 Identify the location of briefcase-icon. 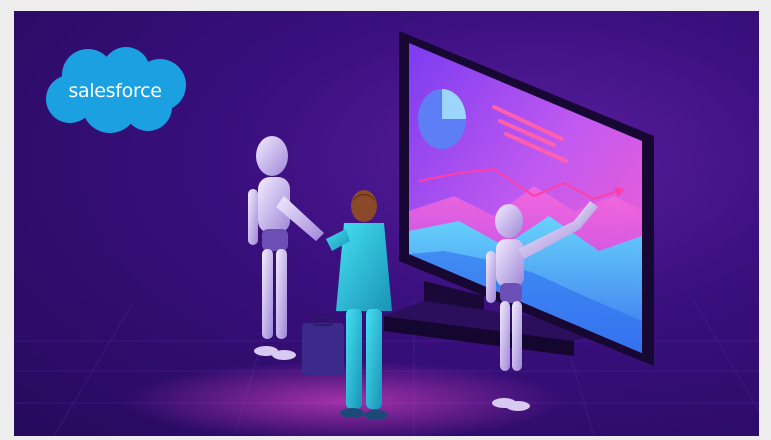
(323, 345).